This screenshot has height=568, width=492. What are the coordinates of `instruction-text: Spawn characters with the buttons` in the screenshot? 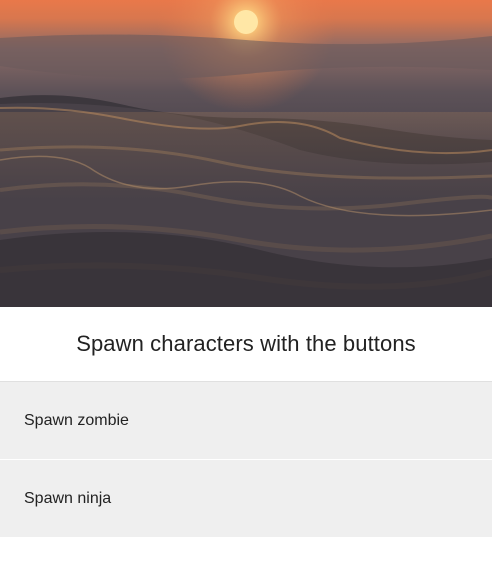 It's located at (246, 343).